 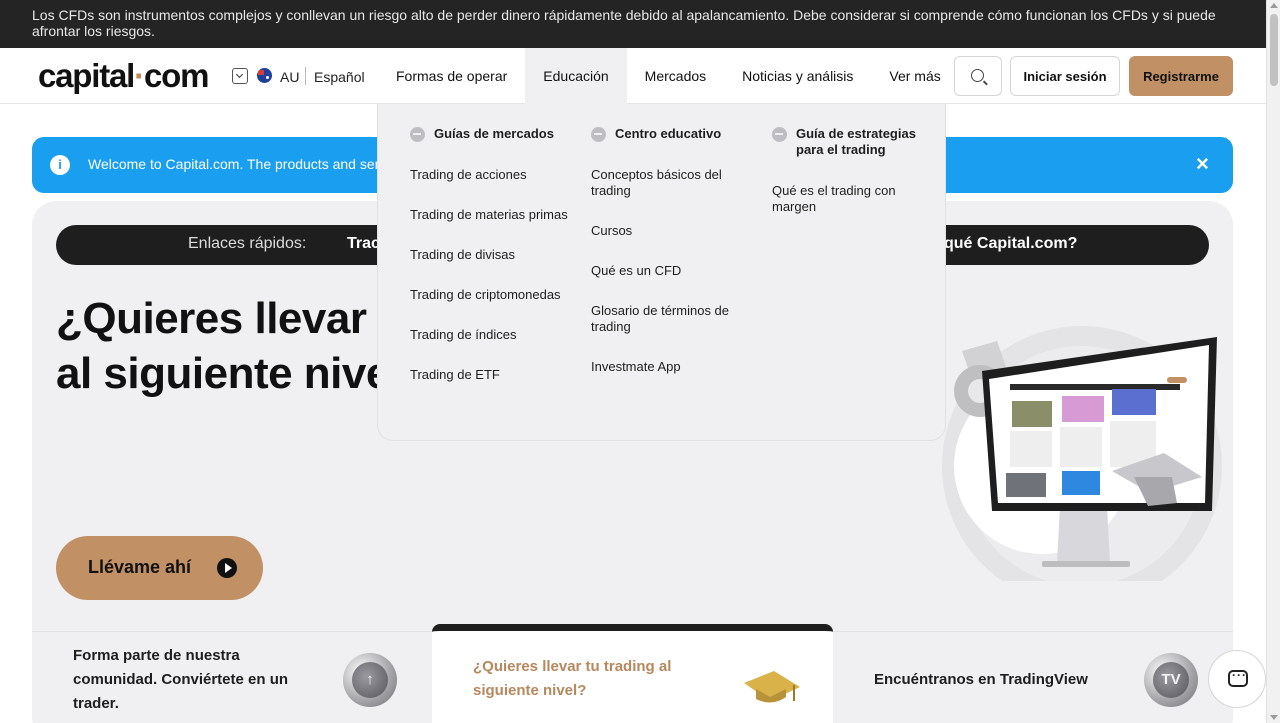 I want to click on play-arrow-icon, so click(x=227, y=568).